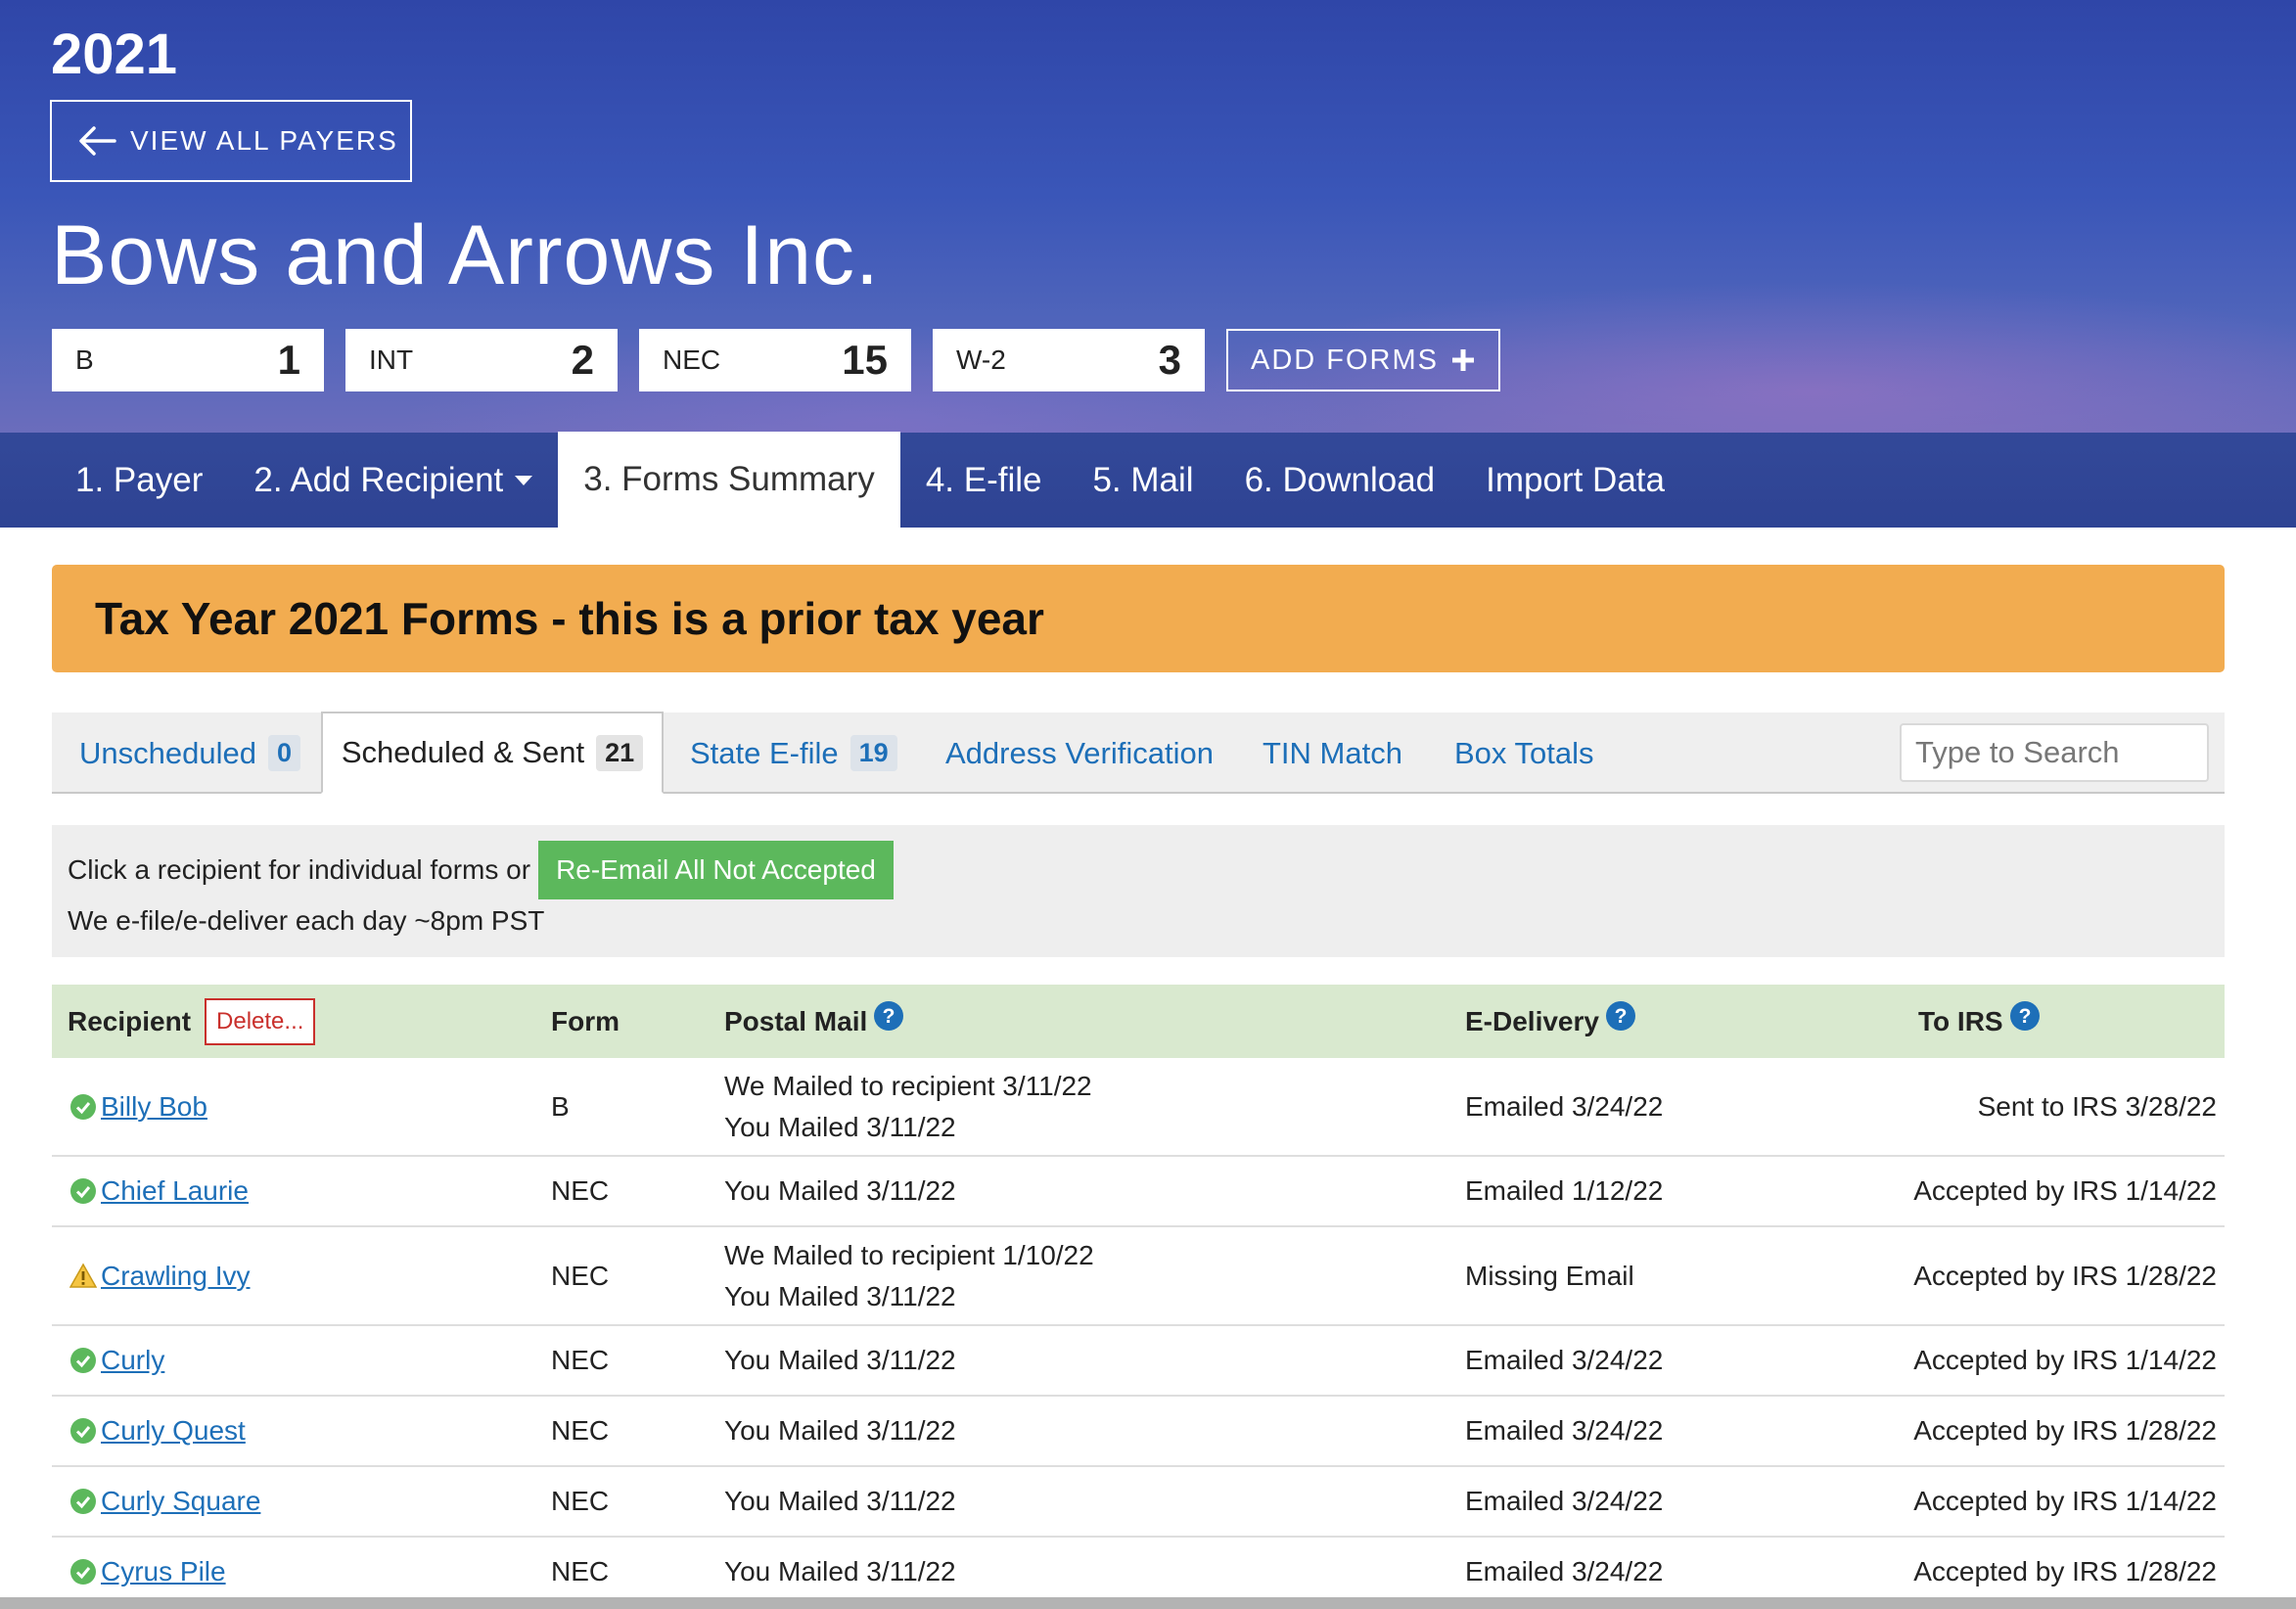 The height and width of the screenshot is (1609, 2296). I want to click on tab-unscheduled: Unscheduled 0, so click(189, 754).